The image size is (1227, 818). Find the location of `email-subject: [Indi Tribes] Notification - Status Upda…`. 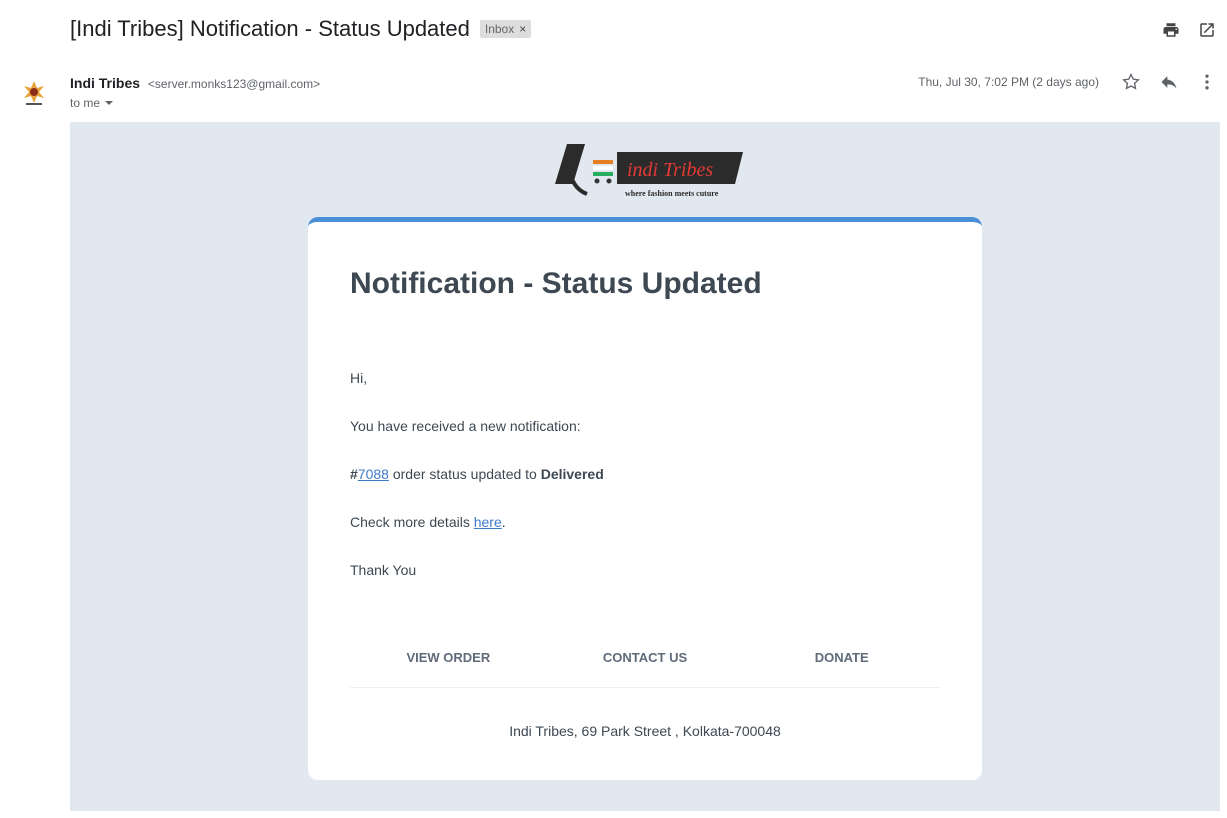

email-subject: [Indi Tribes] Notification - Status Upda… is located at coordinates (270, 28).